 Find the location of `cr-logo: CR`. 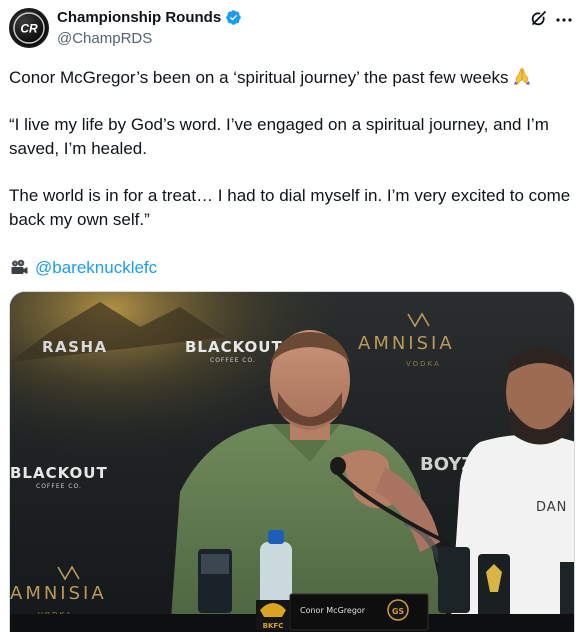

cr-logo: CR is located at coordinates (29, 28).